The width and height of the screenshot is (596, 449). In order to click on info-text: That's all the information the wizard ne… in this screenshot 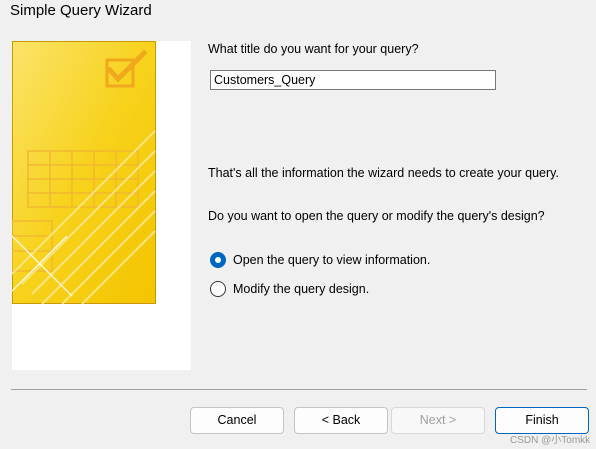, I will do `click(383, 173)`.